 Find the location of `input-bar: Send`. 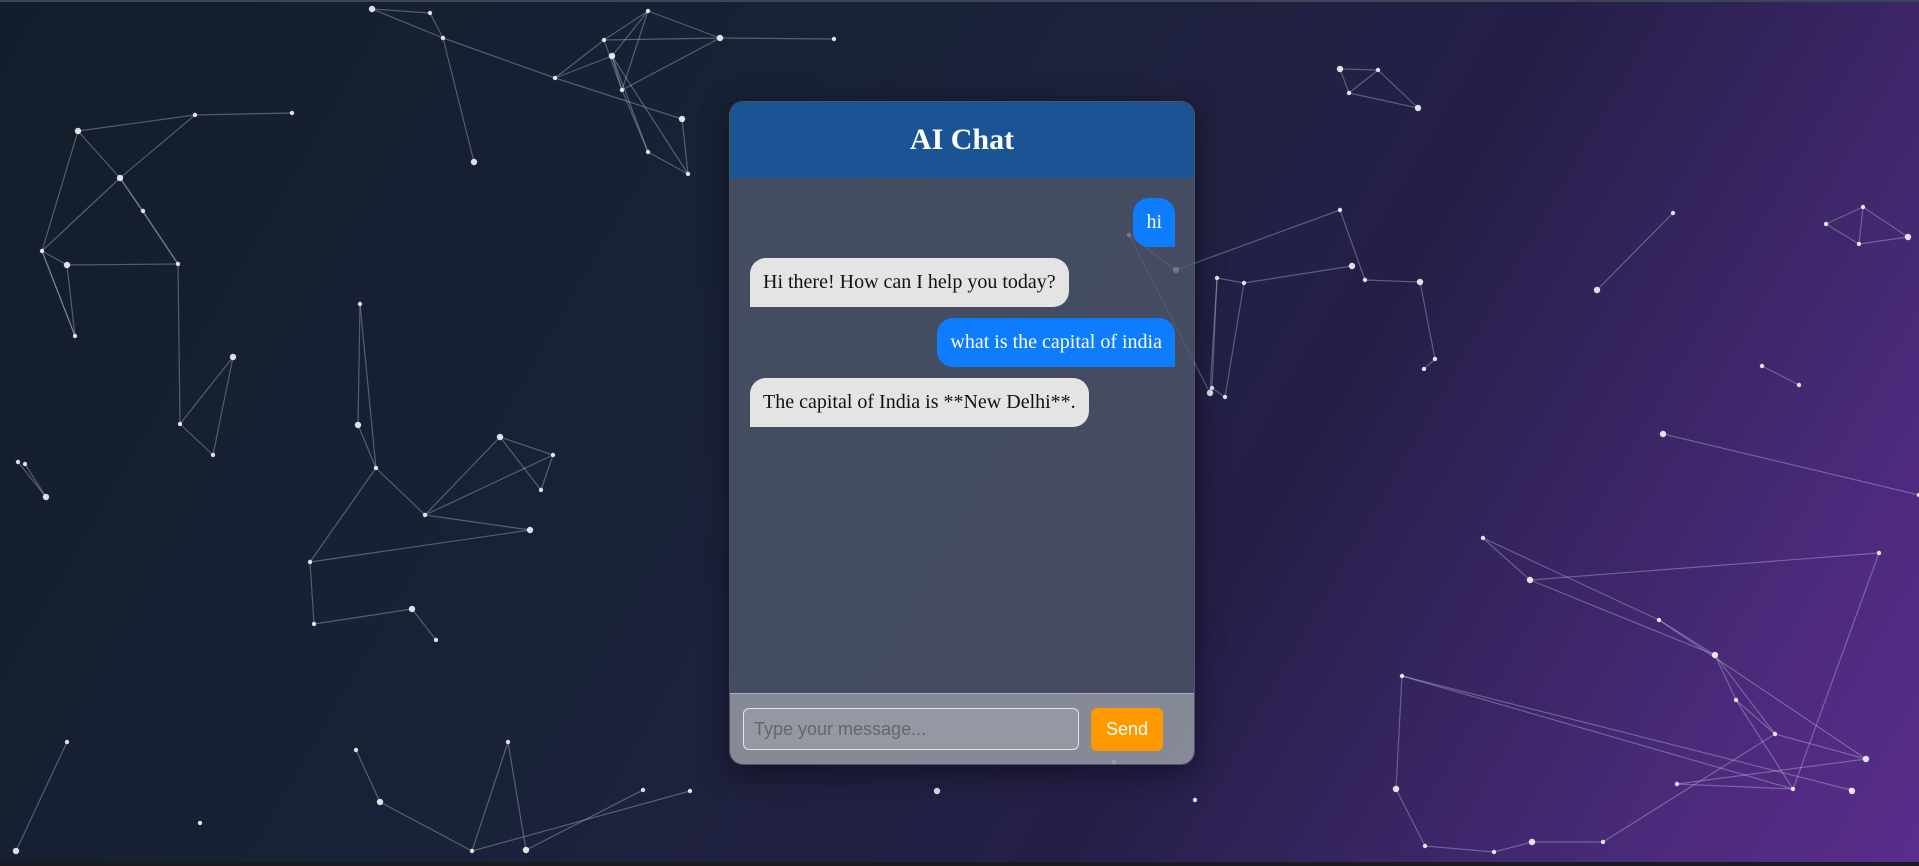

input-bar: Send is located at coordinates (962, 728).